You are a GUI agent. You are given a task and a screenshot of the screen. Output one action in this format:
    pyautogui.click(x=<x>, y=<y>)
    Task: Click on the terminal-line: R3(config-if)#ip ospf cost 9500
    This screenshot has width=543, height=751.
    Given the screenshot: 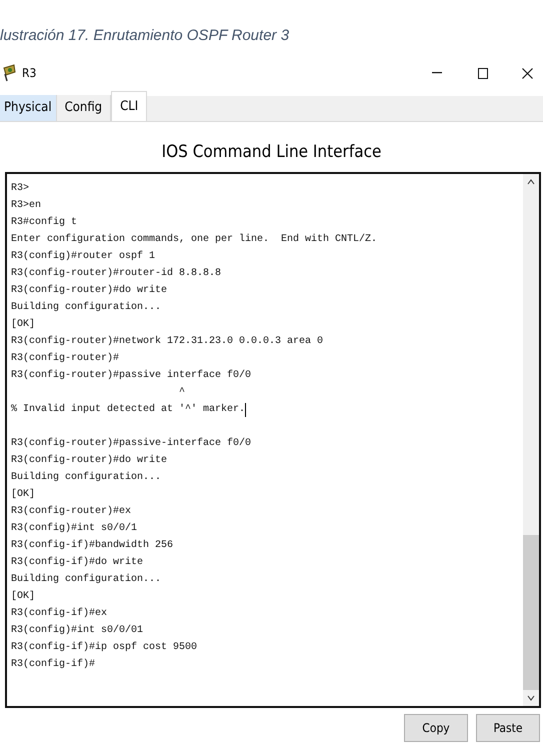 What is the action you would take?
    pyautogui.click(x=104, y=647)
    